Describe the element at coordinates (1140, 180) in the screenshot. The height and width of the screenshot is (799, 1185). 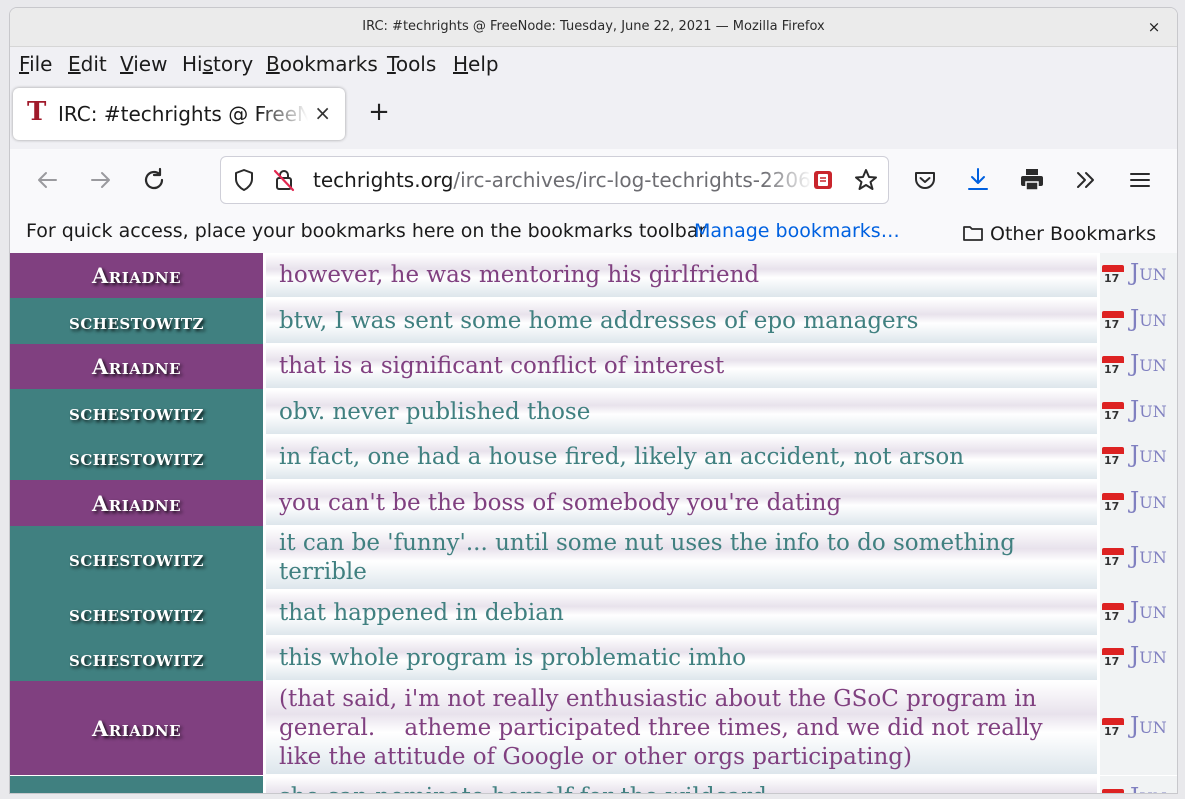
I see `hamburger-menu-icon` at that location.